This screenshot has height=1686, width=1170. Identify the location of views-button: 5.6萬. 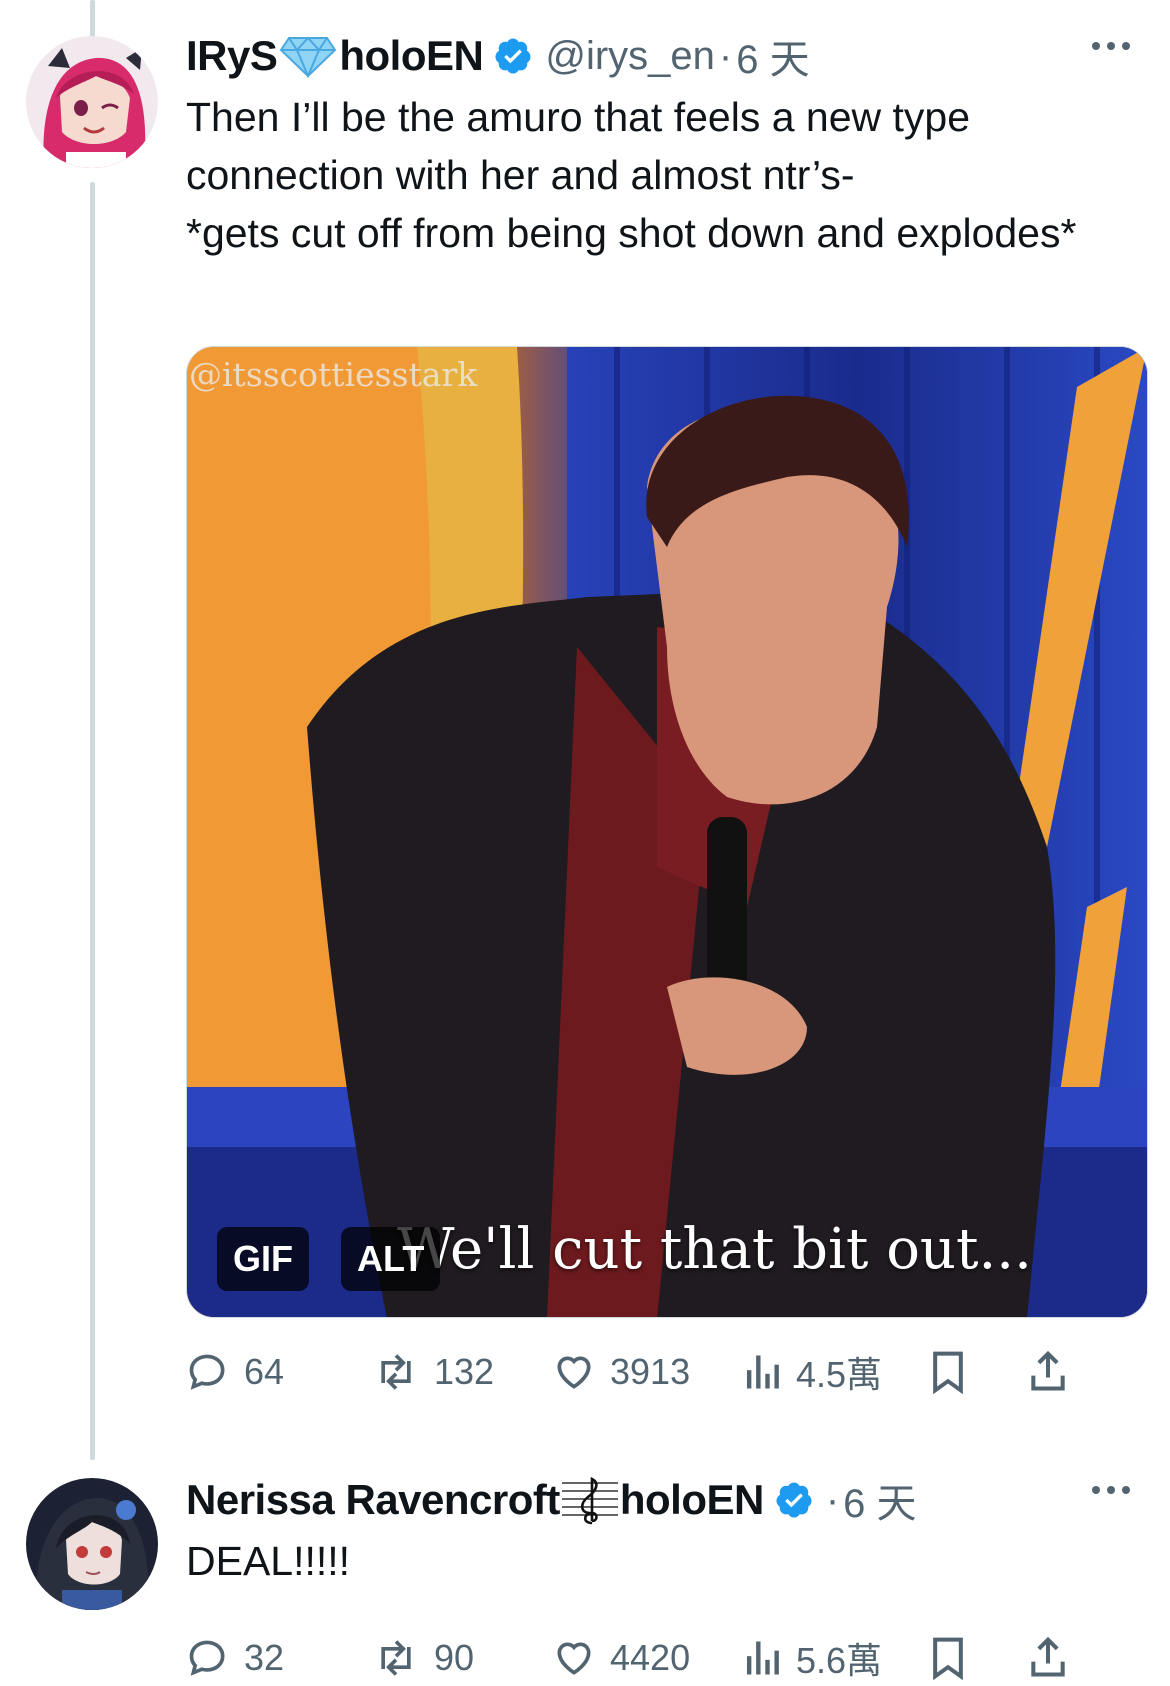
(812, 1657).